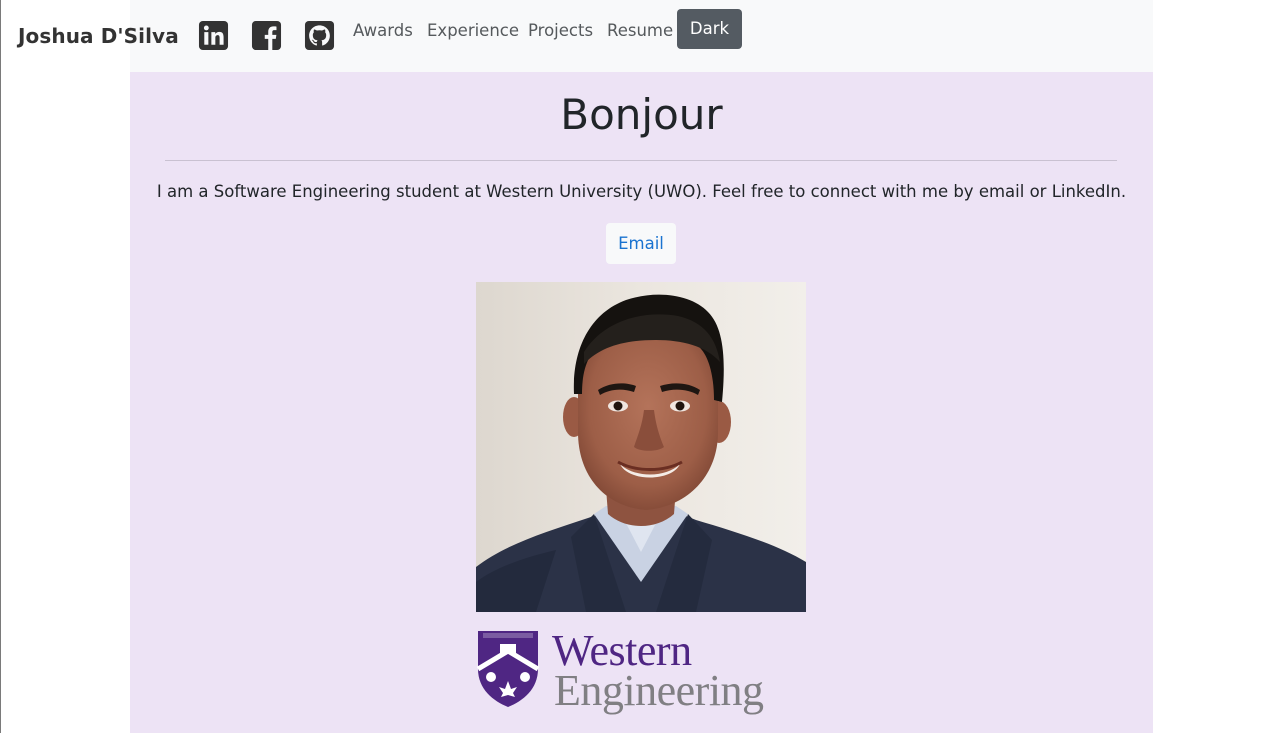 This screenshot has width=1277, height=733. I want to click on github-icon, so click(319, 35).